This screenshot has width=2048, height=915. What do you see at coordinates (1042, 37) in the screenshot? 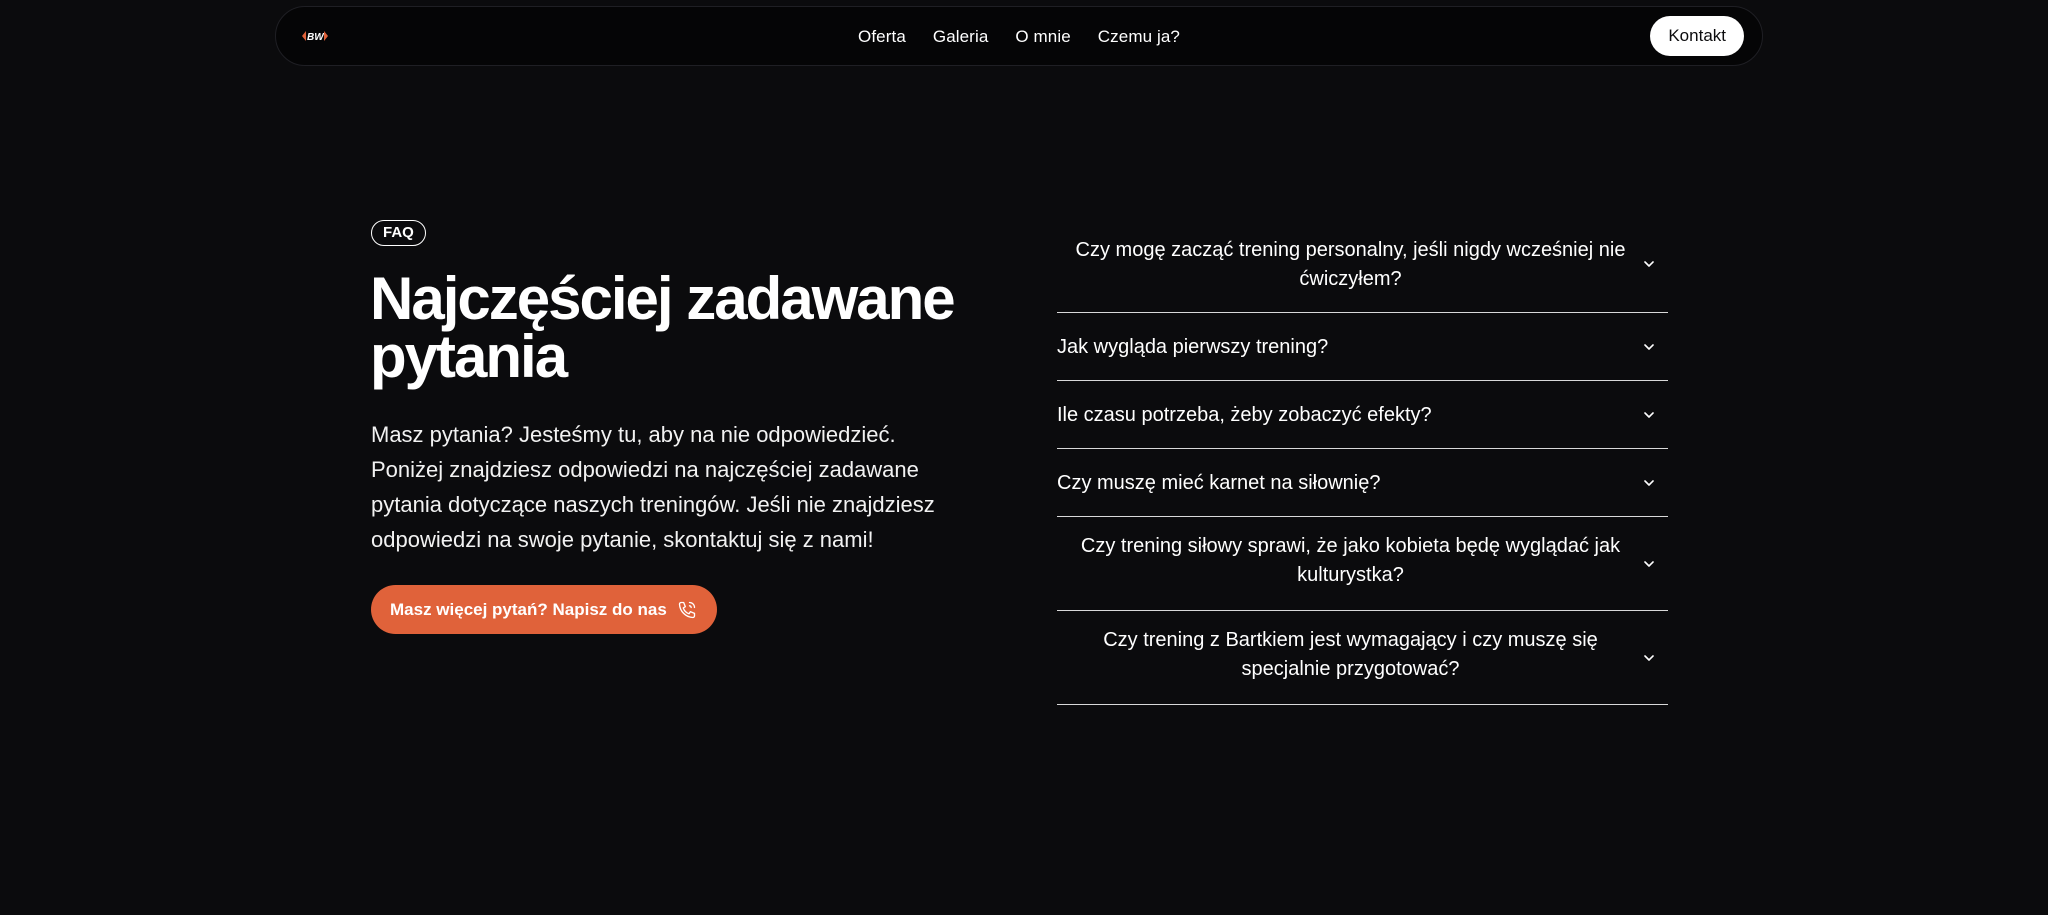
I see `nav-link-o-mnie: O mnie` at bounding box center [1042, 37].